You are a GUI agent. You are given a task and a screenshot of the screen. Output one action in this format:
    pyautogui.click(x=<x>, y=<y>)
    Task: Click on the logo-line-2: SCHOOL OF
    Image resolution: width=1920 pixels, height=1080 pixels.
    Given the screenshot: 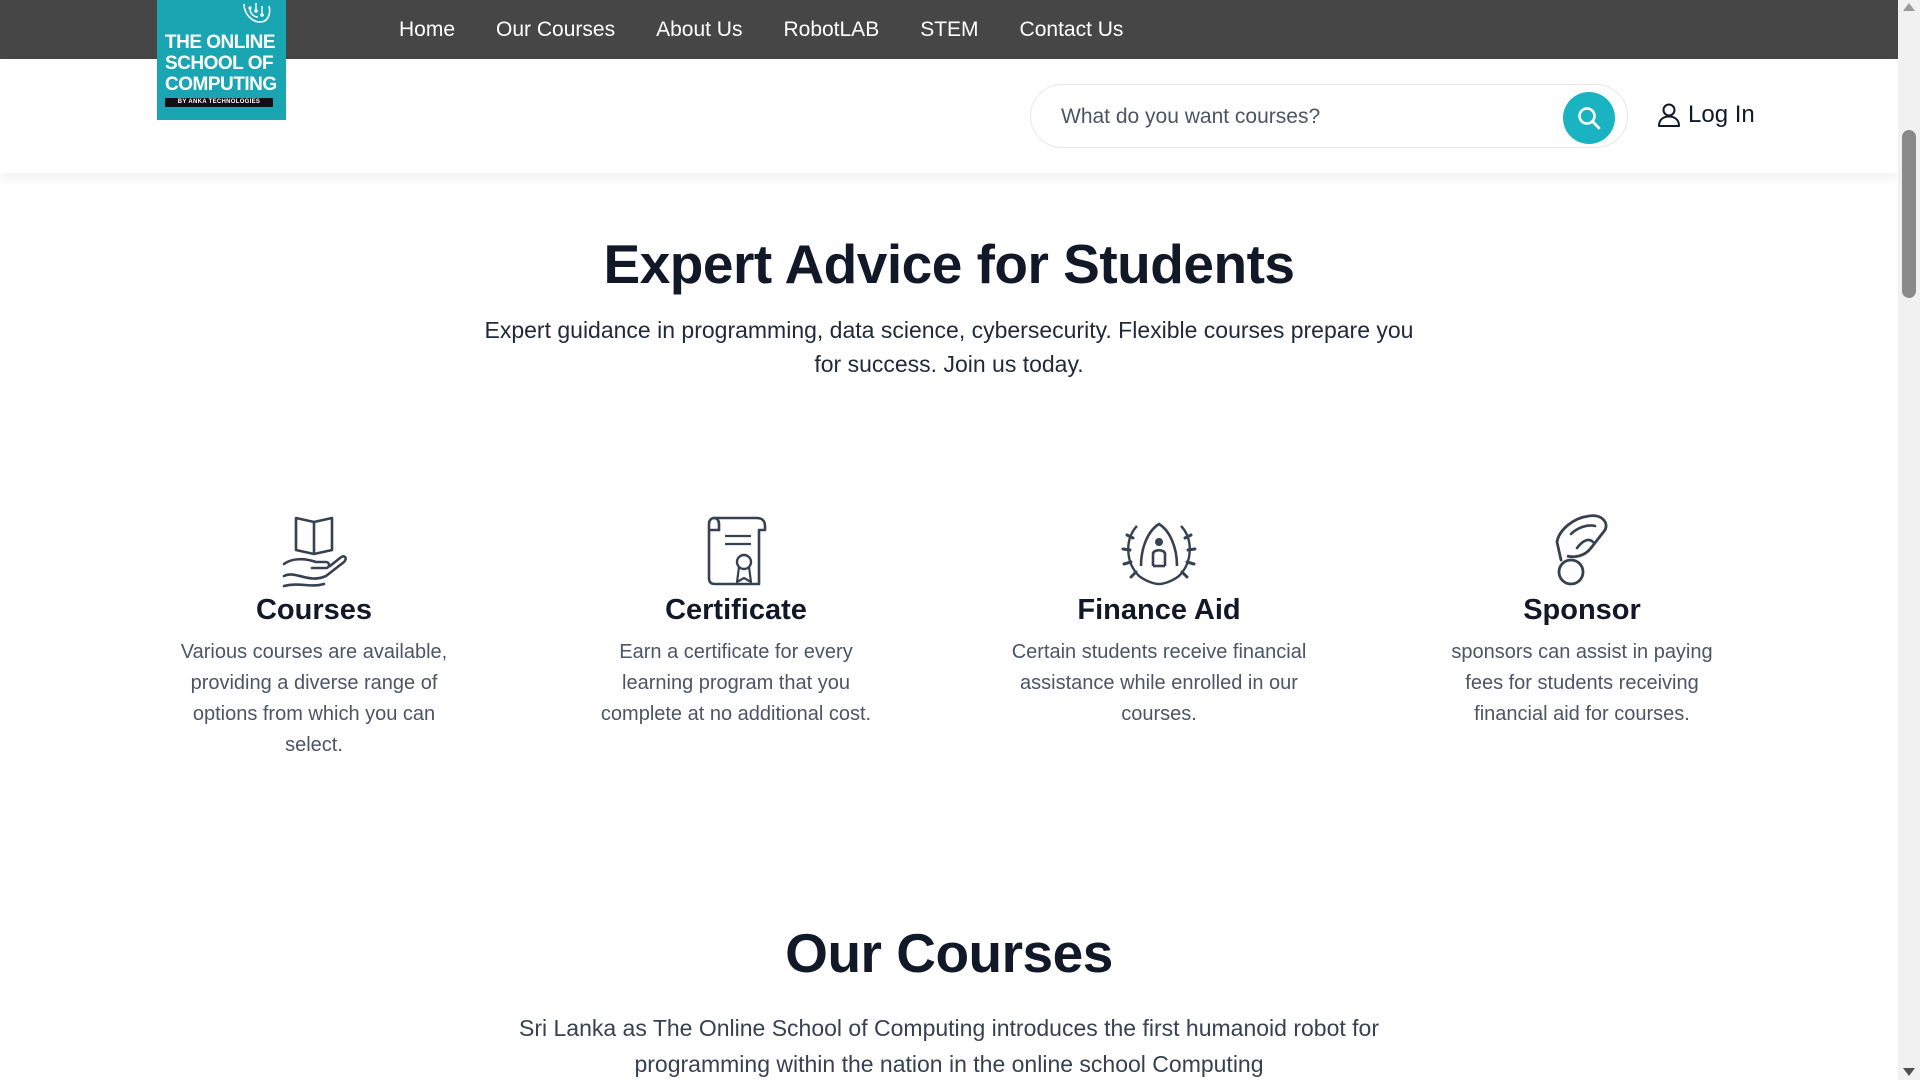 What is the action you would take?
    pyautogui.click(x=219, y=63)
    